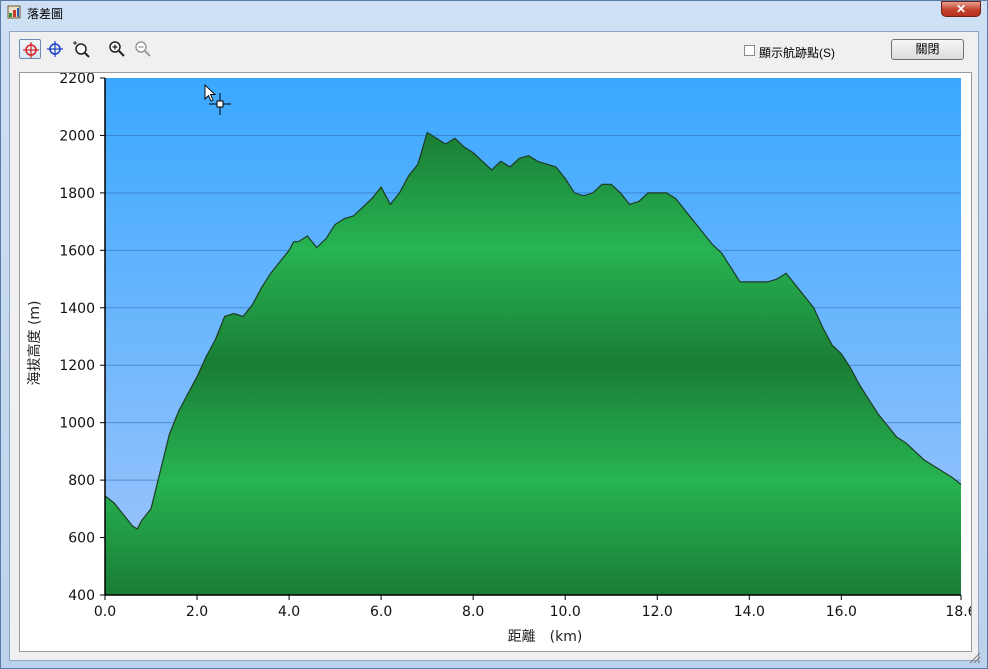 The height and width of the screenshot is (669, 988). What do you see at coordinates (565, 612) in the screenshot?
I see `x-tick-label: 10.0` at bounding box center [565, 612].